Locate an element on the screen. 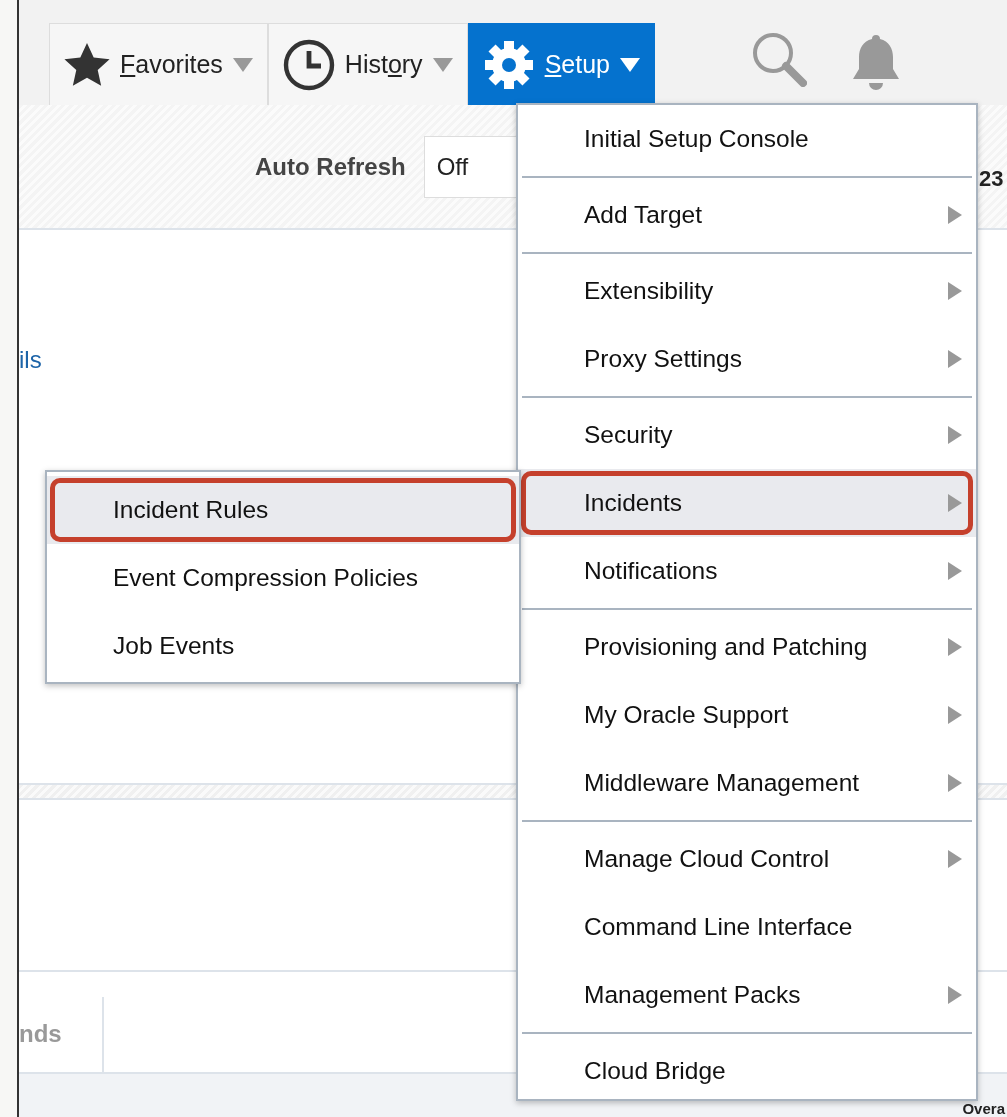 The height and width of the screenshot is (1117, 1007). menu-button: History is located at coordinates (367, 64).